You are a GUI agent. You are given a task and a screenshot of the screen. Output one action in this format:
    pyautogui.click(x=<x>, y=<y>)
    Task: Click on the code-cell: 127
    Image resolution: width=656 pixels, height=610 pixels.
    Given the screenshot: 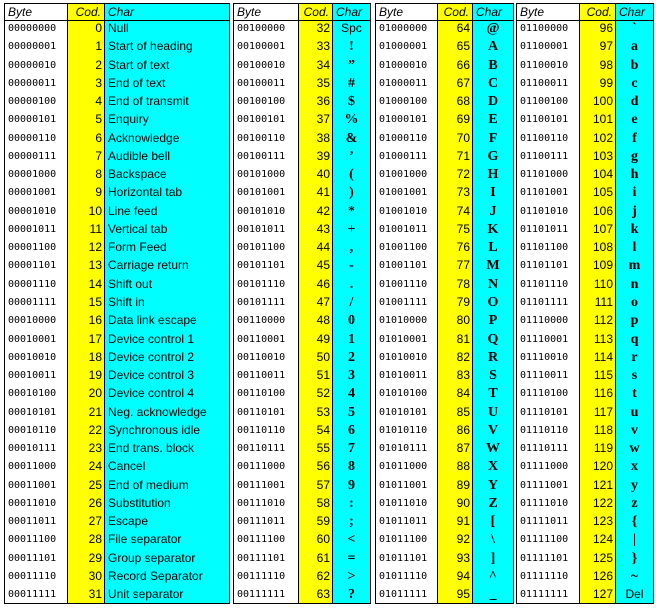 What is the action you would take?
    pyautogui.click(x=602, y=594)
    